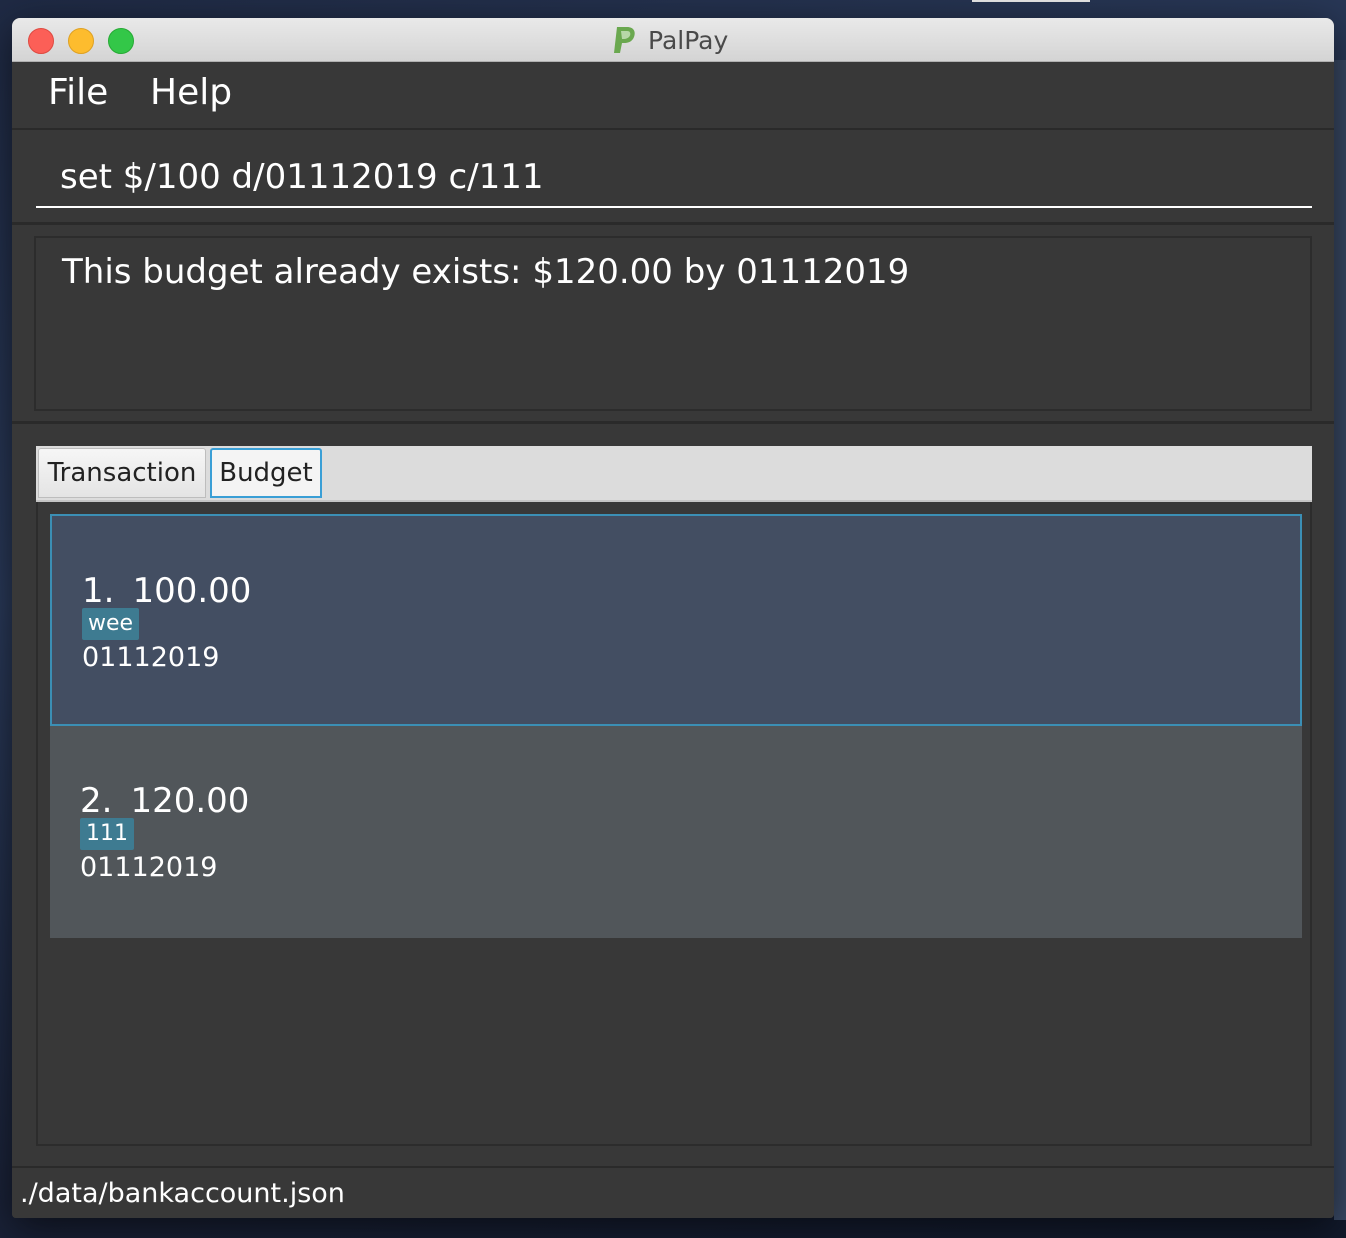  What do you see at coordinates (190, 801) in the screenshot?
I see `budget-amount-value: 120.00` at bounding box center [190, 801].